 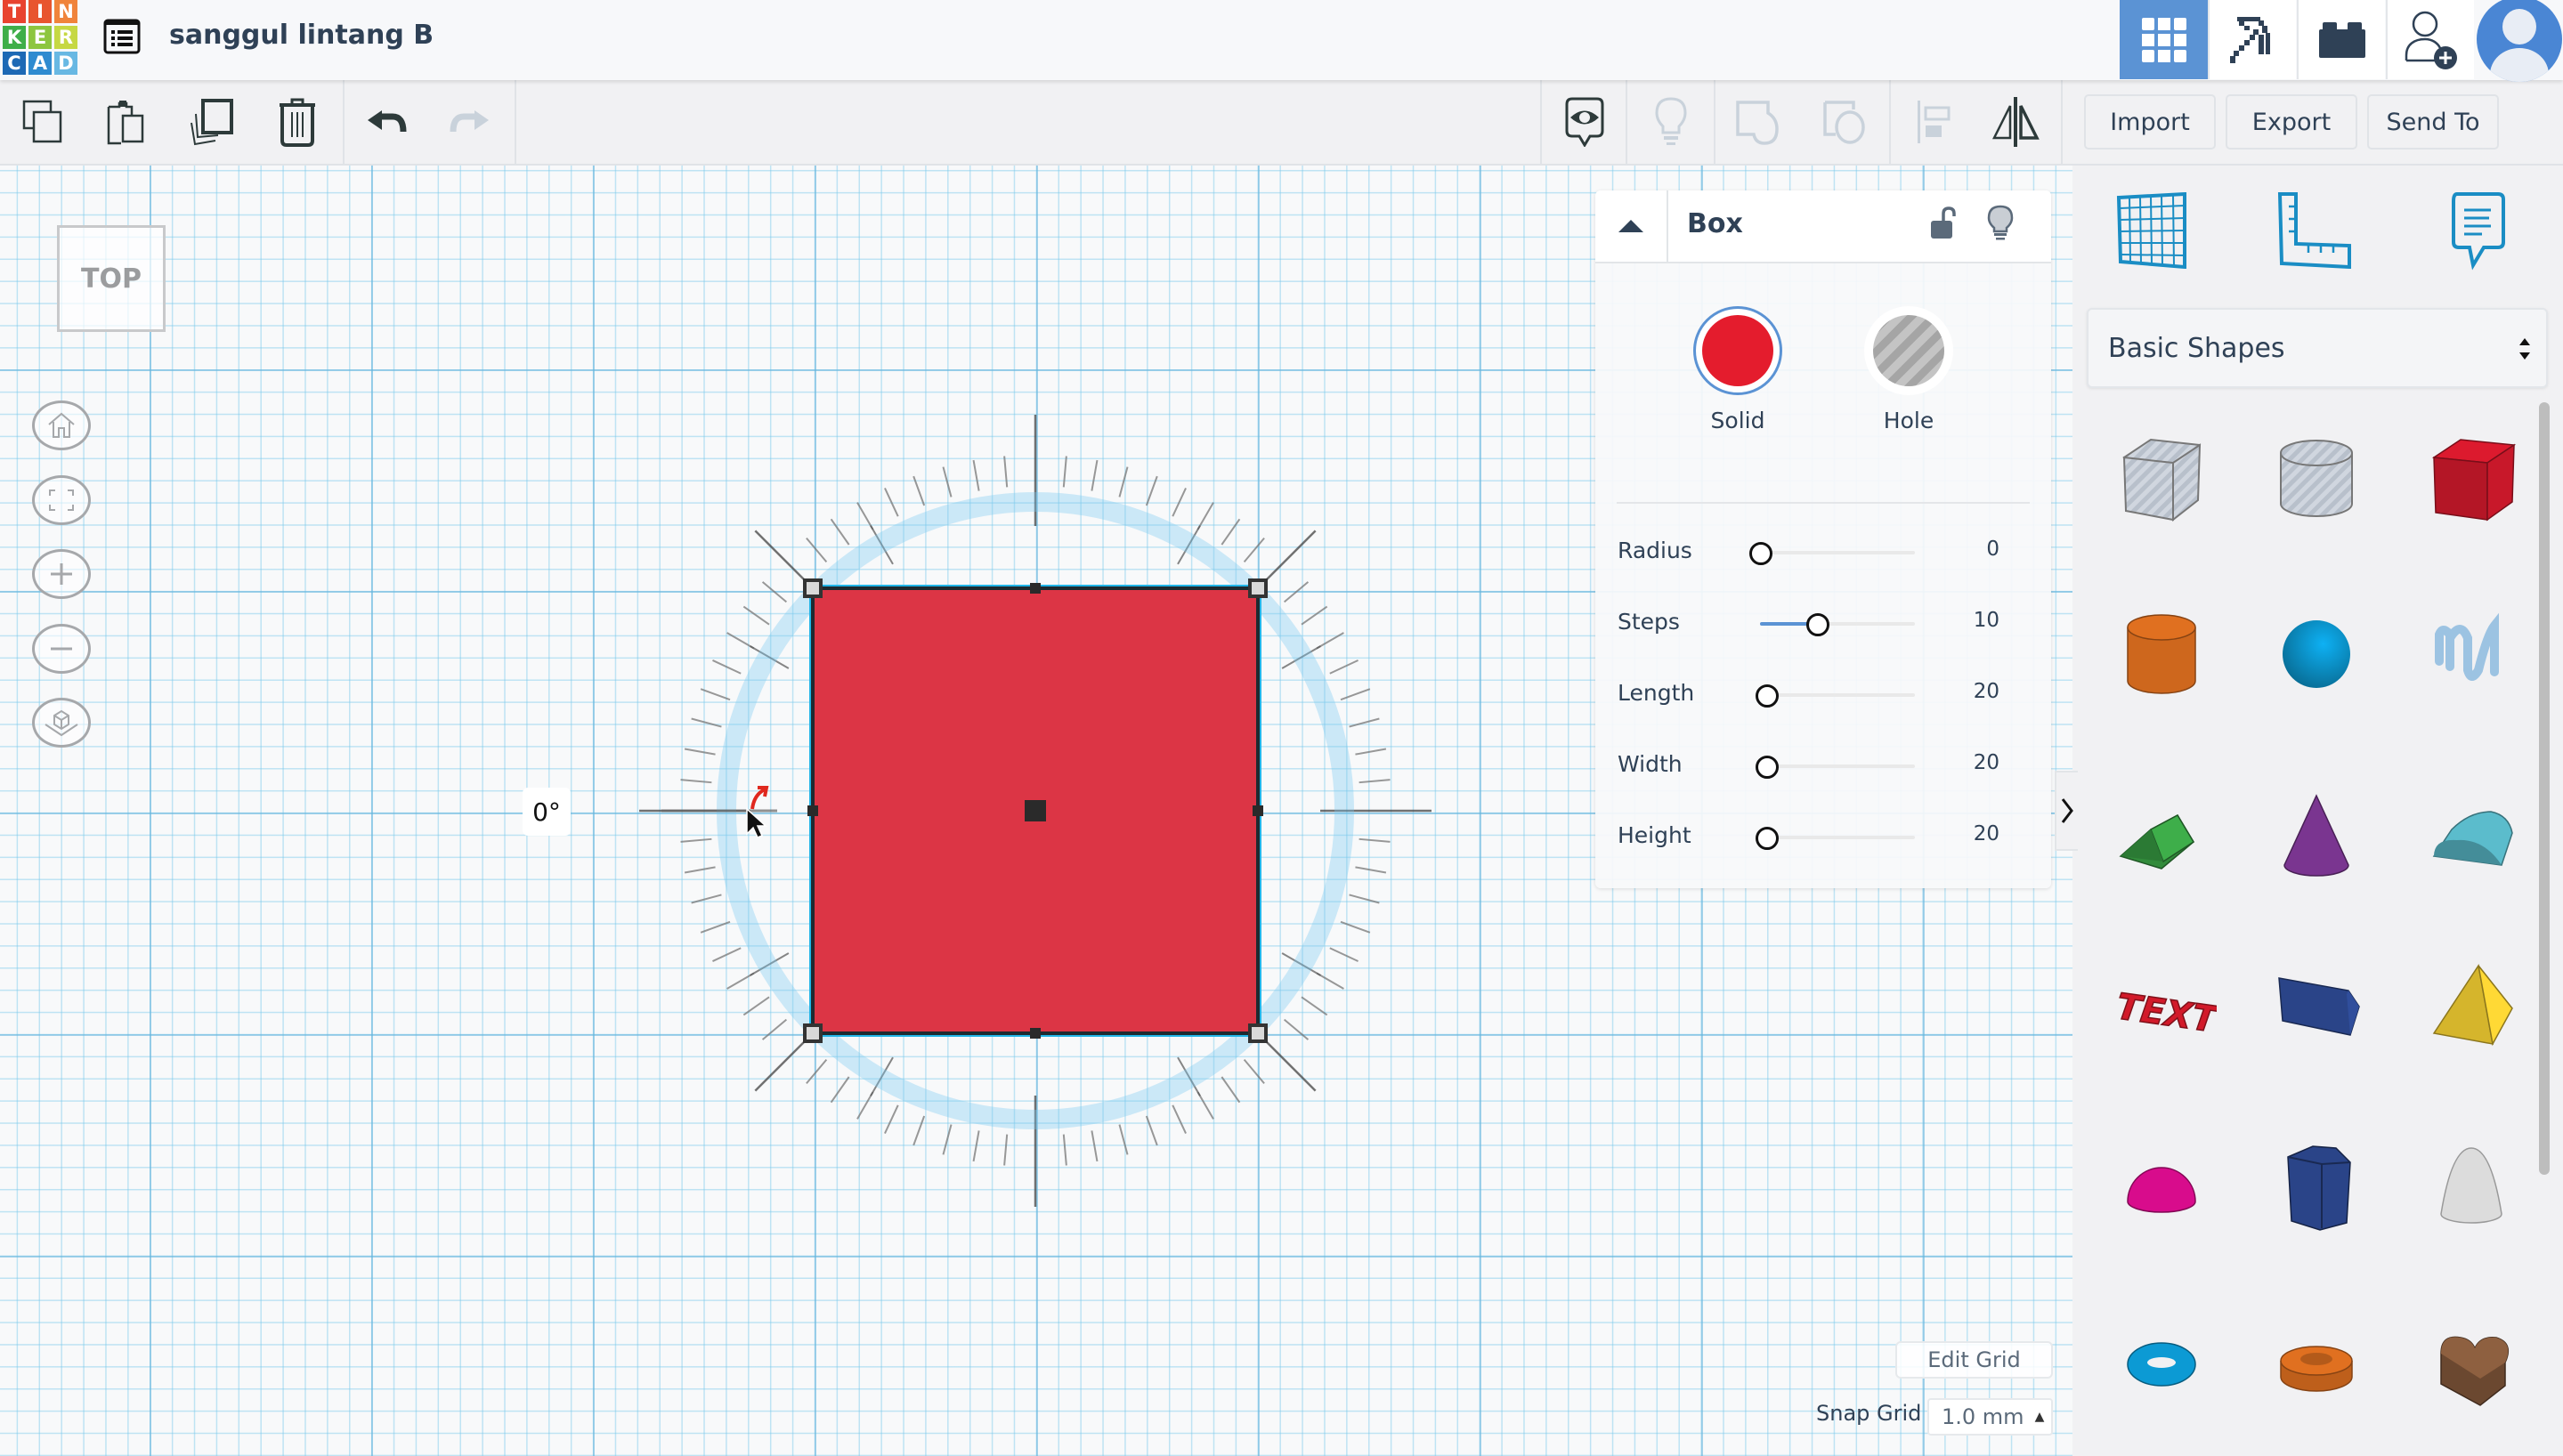 What do you see at coordinates (2433, 122) in the screenshot?
I see `send-to-button: Send To` at bounding box center [2433, 122].